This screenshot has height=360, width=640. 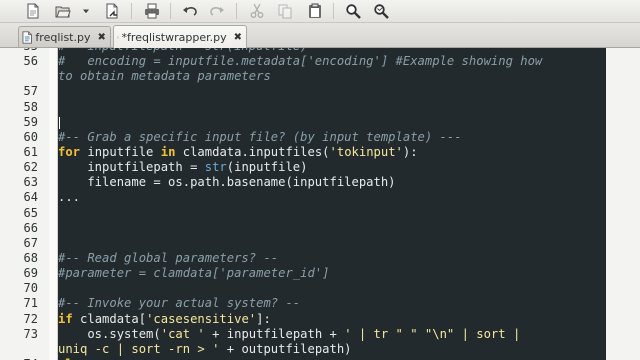 What do you see at coordinates (30, 212) in the screenshot?
I see `line-number: 65` at bounding box center [30, 212].